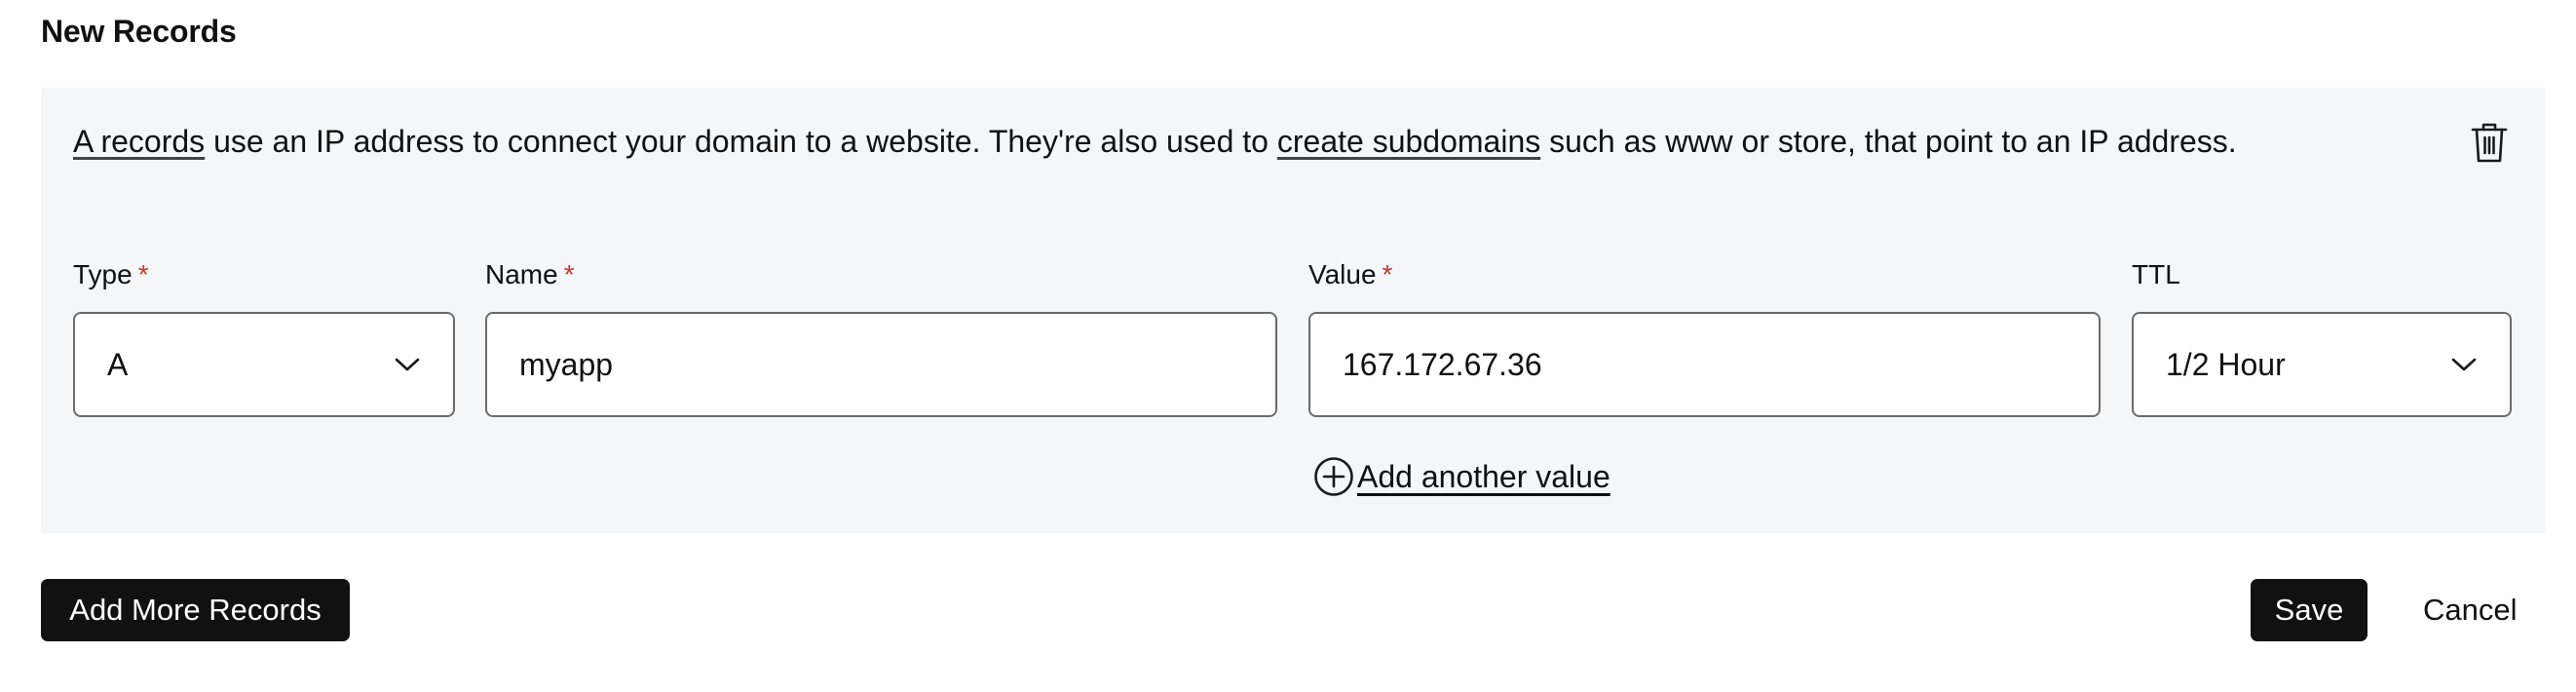  What do you see at coordinates (139, 31) in the screenshot?
I see `section-title: New Records` at bounding box center [139, 31].